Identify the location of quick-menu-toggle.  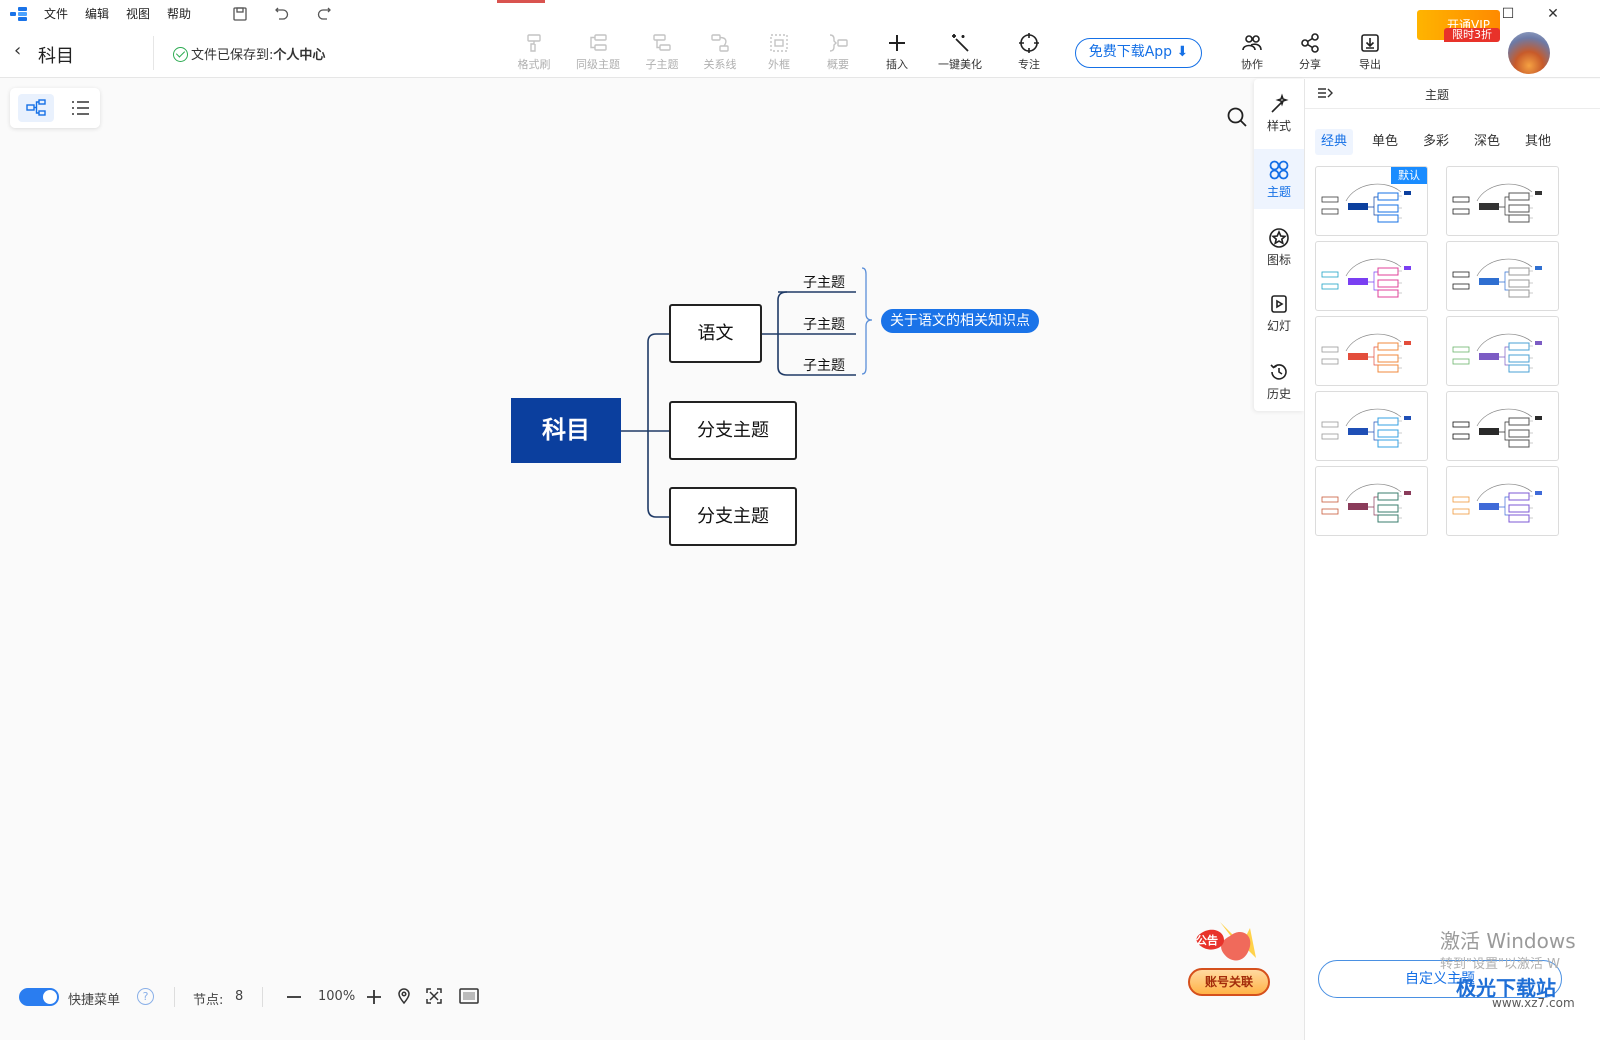
(39, 997).